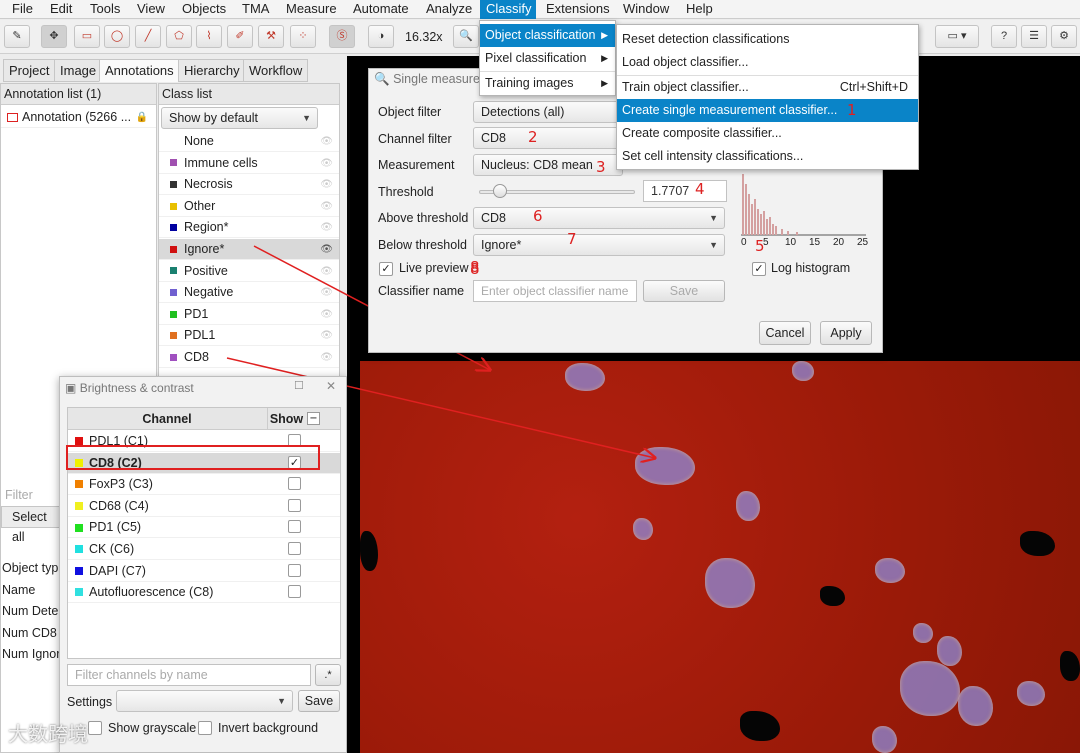  I want to click on invert-background-label: Invert background, so click(268, 728).